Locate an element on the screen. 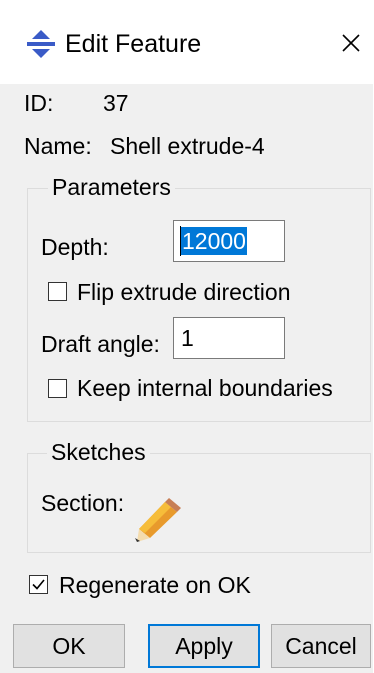  depth-label: Depth: is located at coordinates (75, 247).